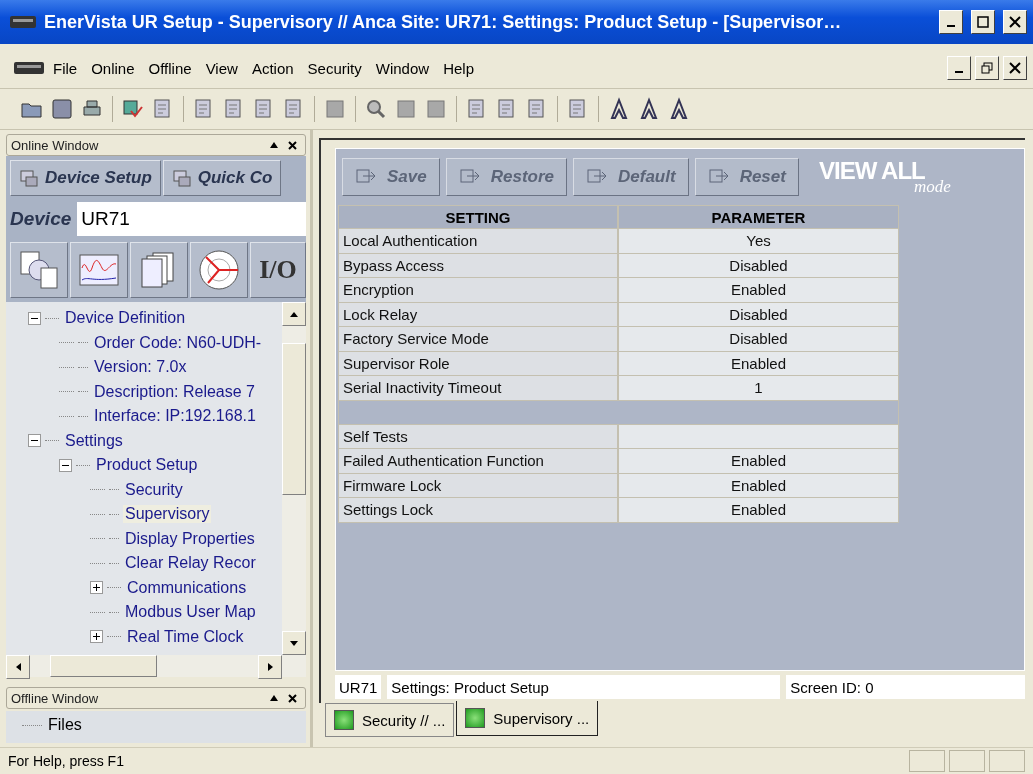 This screenshot has width=1033, height=774. I want to click on table-cell: Encryption, so click(478, 290).